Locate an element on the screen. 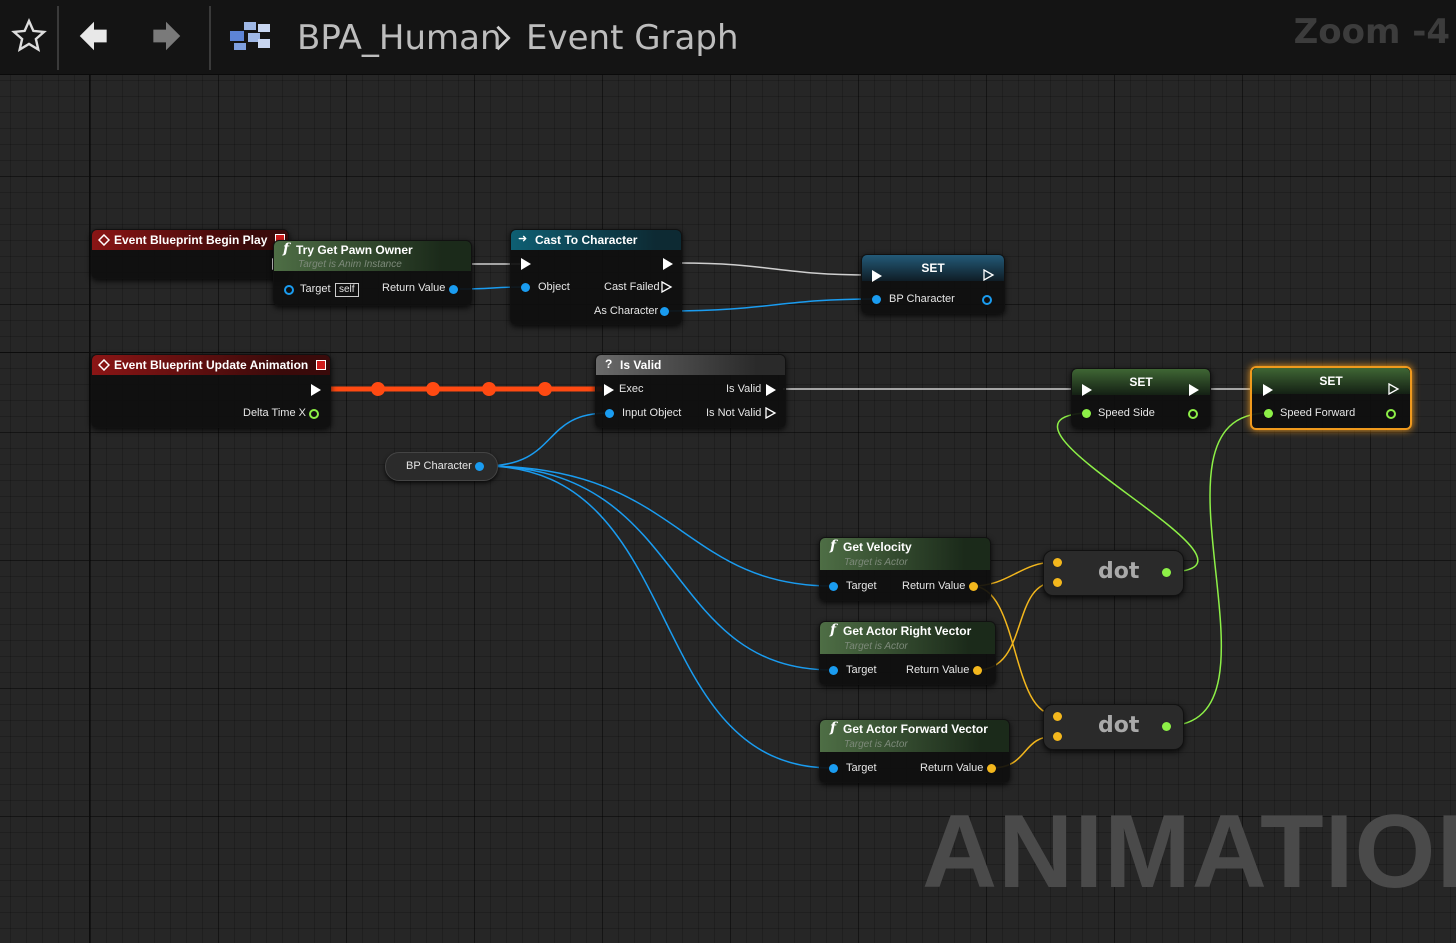  arrow-right-icon is located at coordinates (166, 36).